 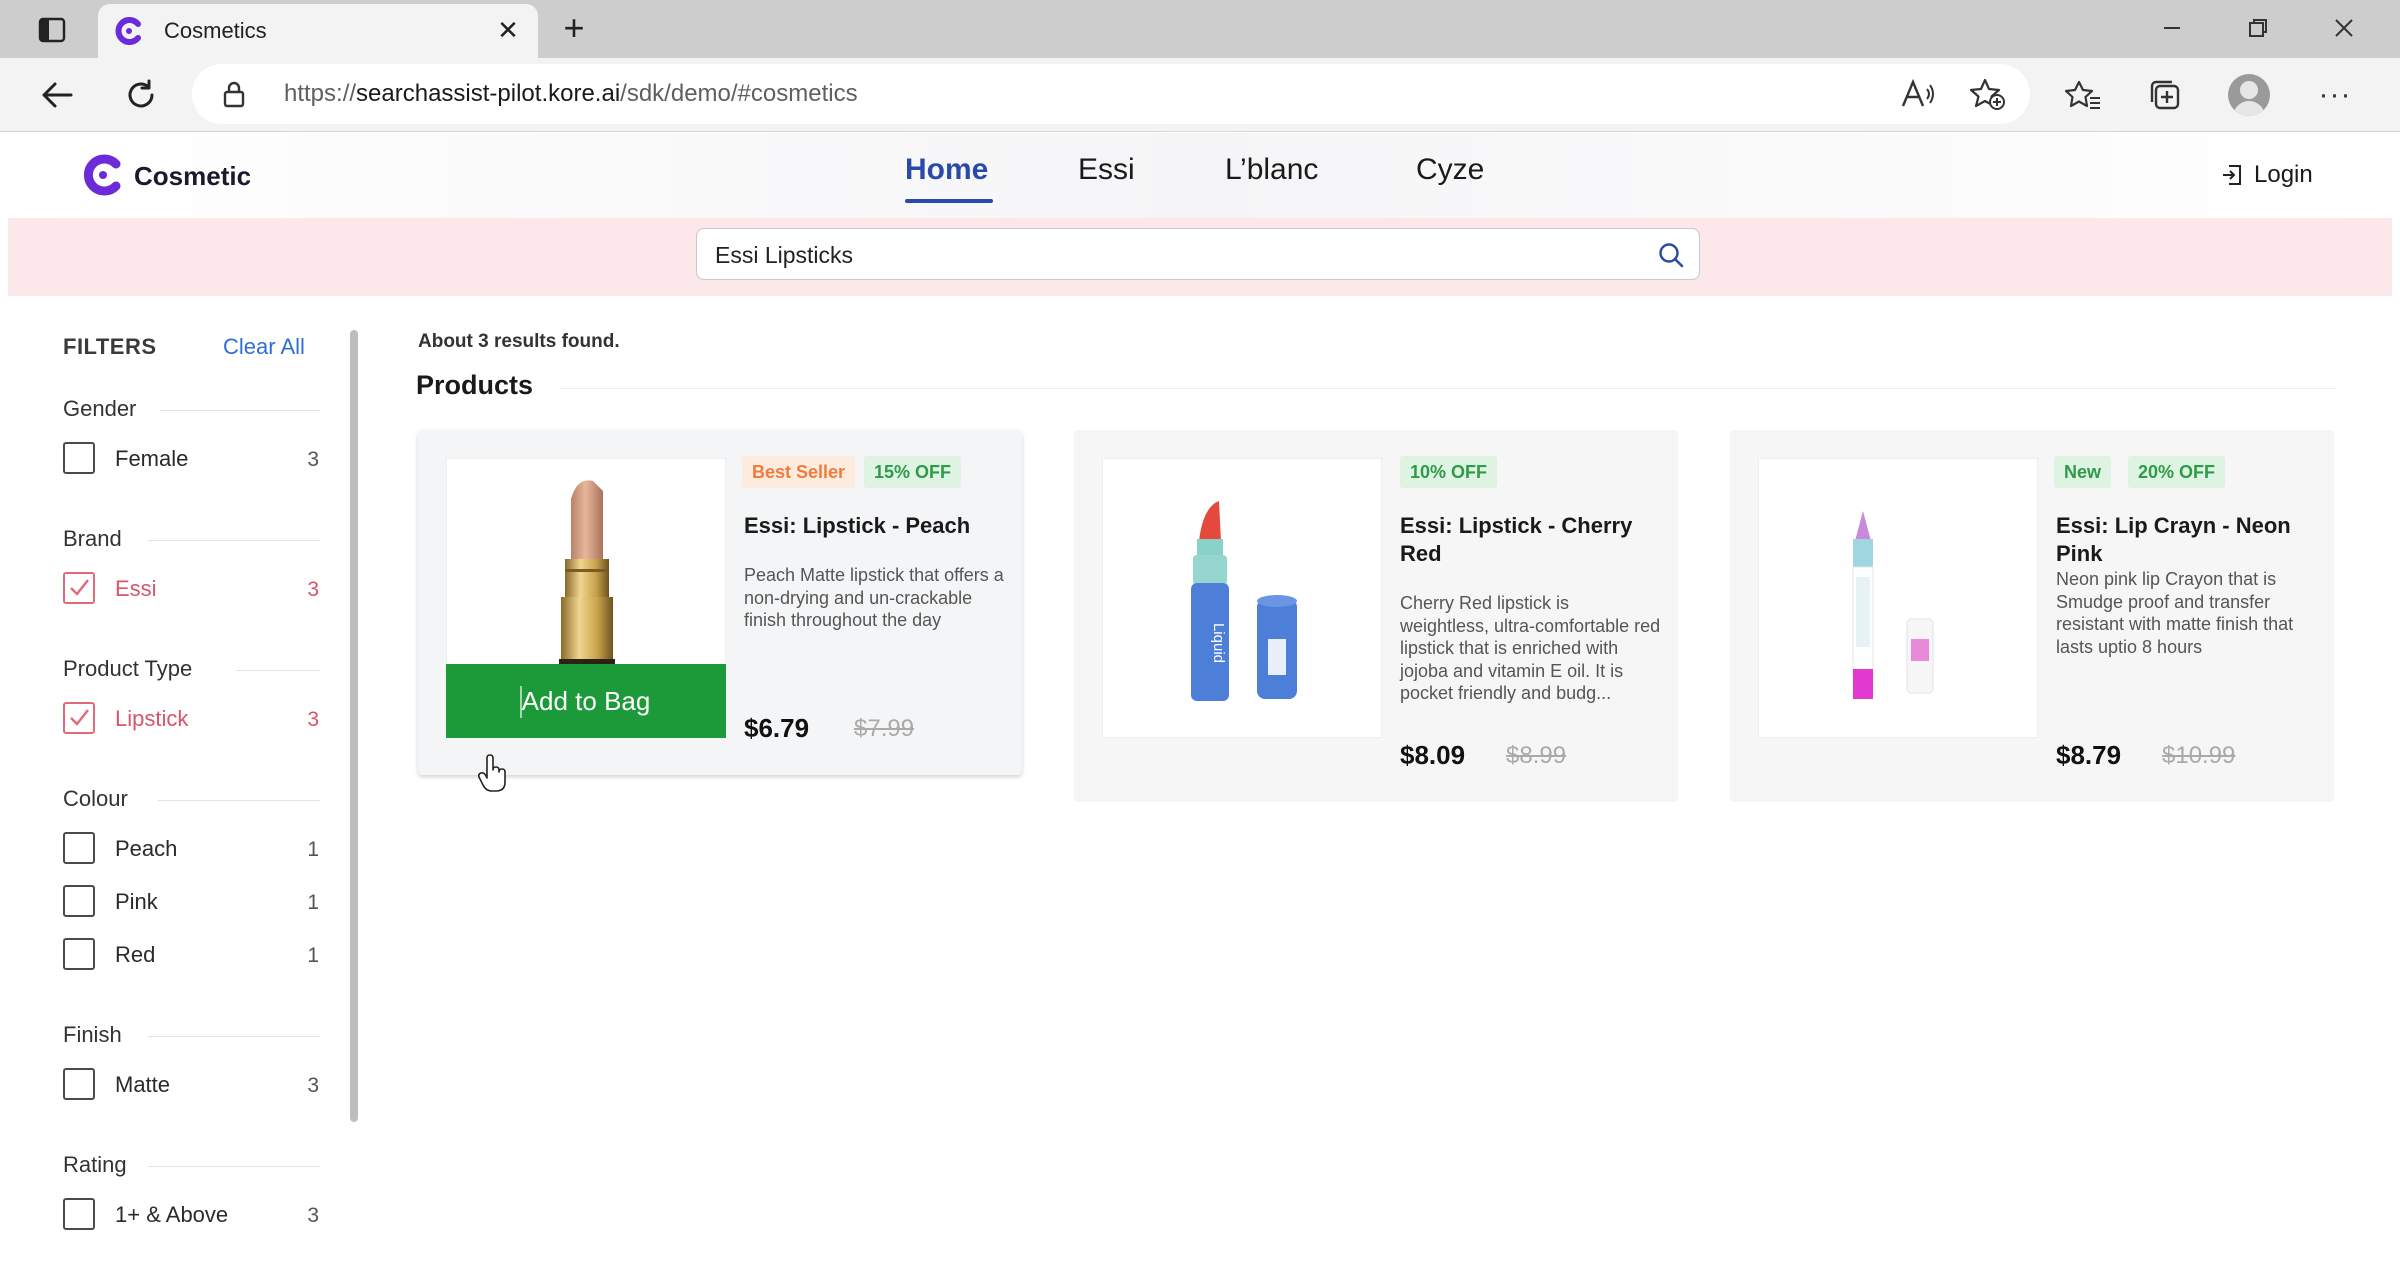 I want to click on facet-essi: Essi 3, so click(x=191, y=589).